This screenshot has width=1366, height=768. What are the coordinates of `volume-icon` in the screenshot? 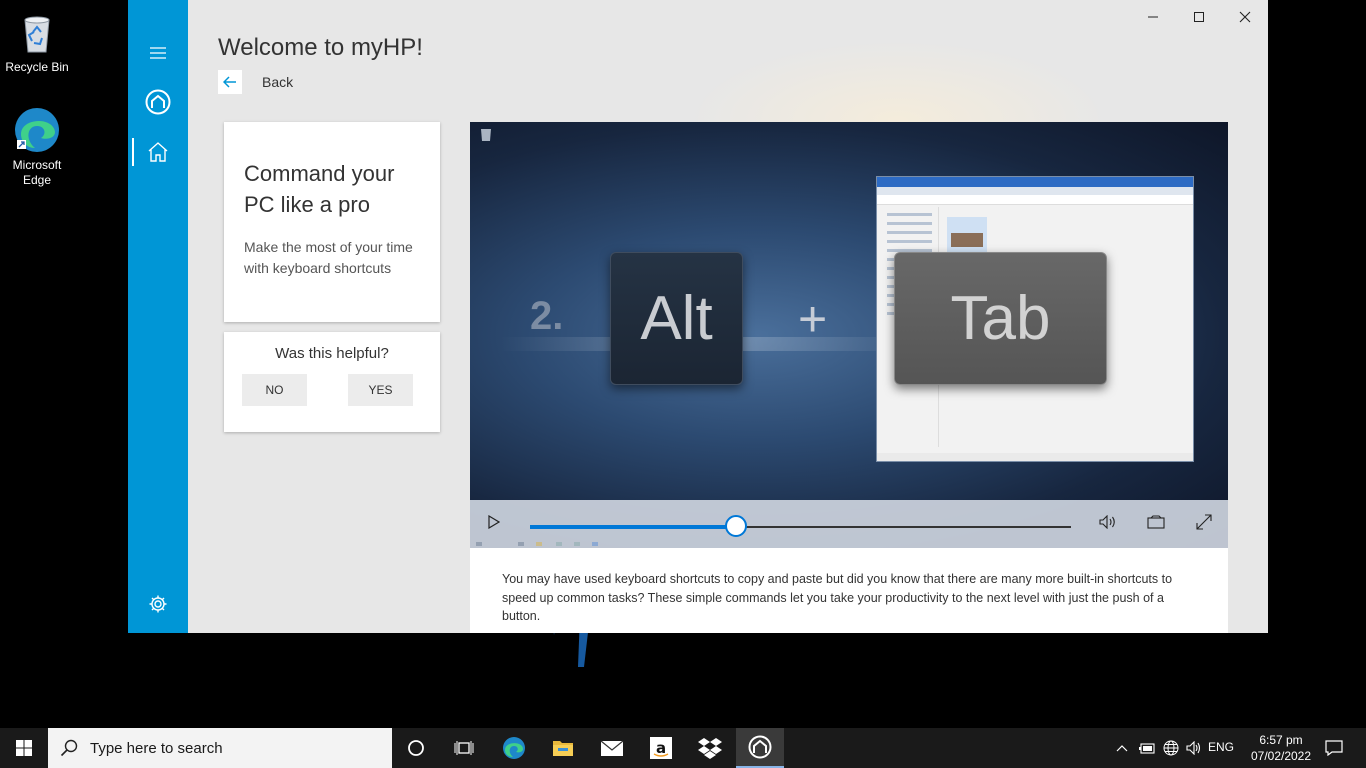 It's located at (1108, 522).